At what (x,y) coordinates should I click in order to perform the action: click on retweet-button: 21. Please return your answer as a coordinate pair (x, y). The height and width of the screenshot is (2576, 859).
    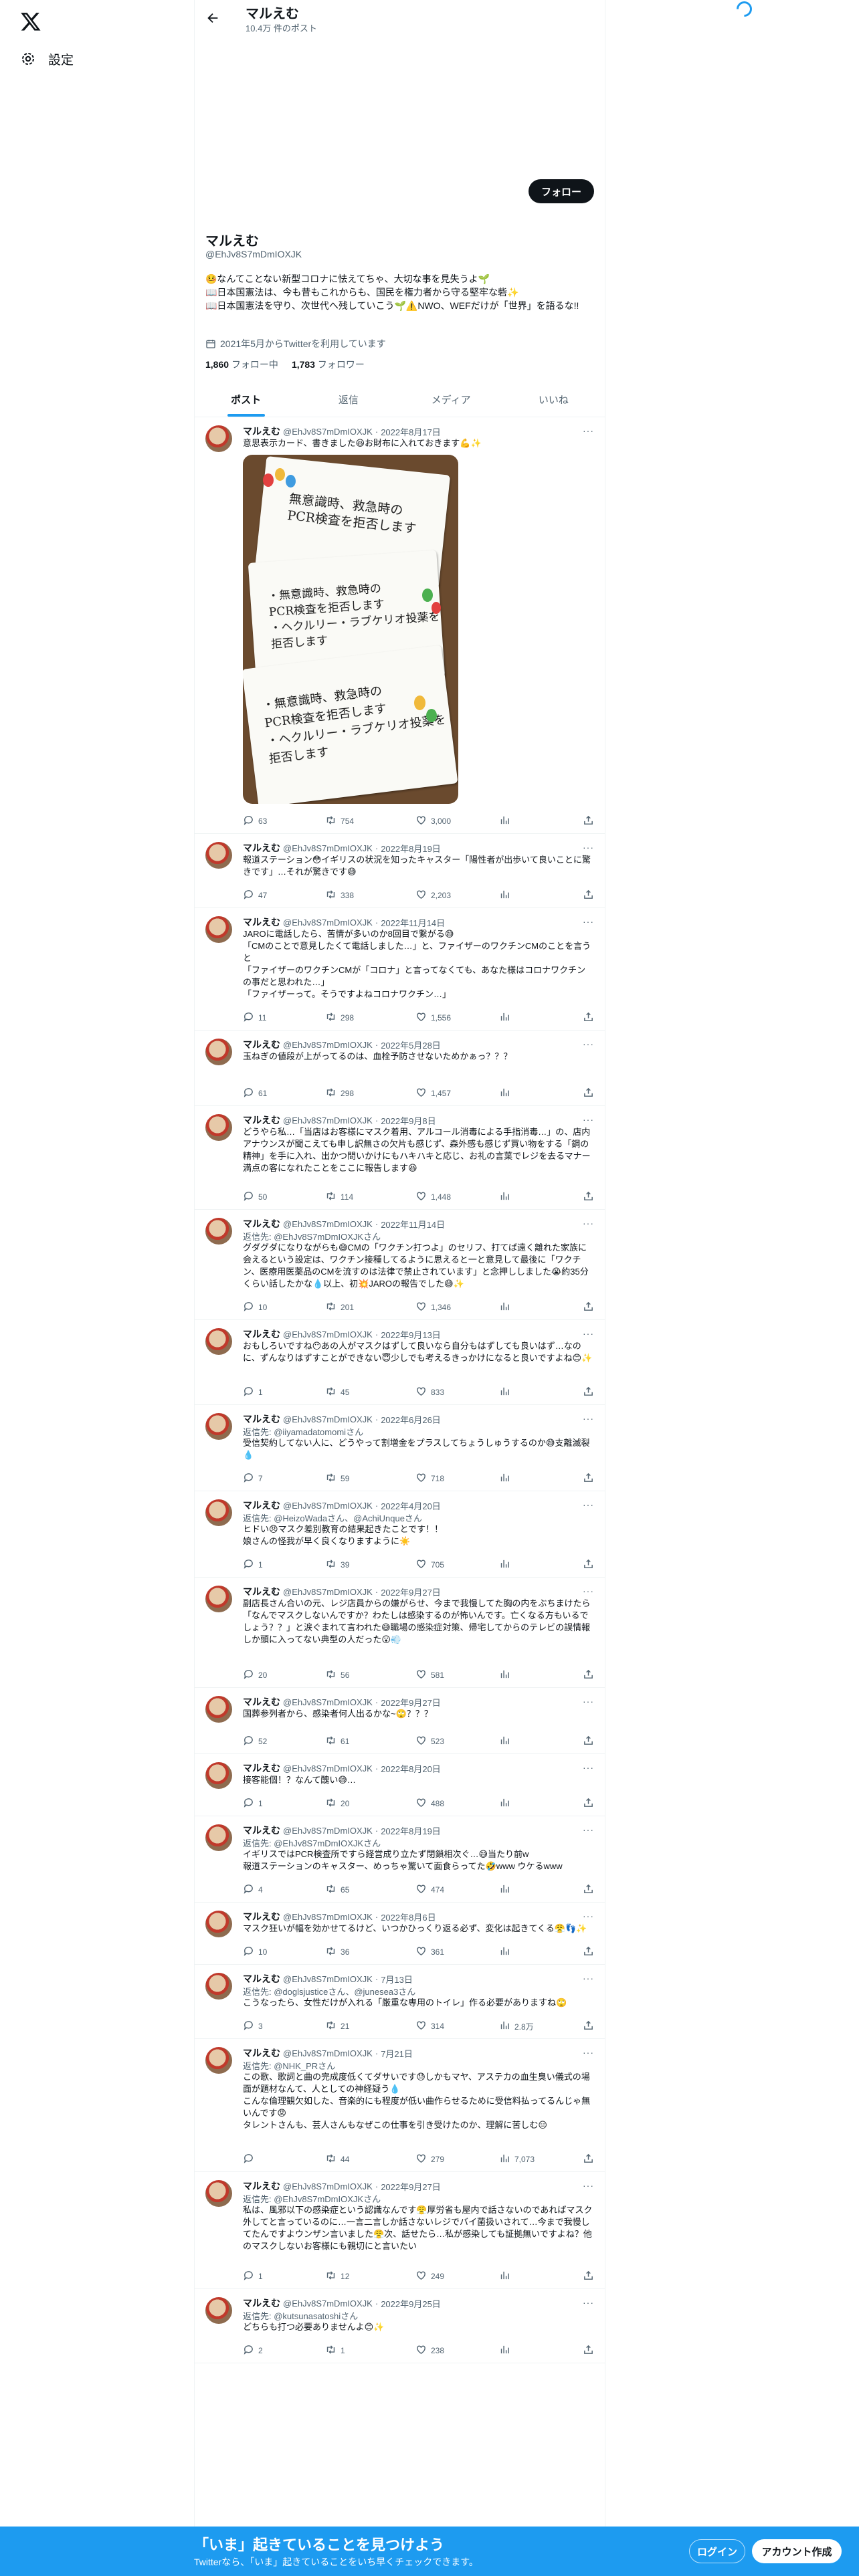
    Looking at the image, I should click on (370, 2027).